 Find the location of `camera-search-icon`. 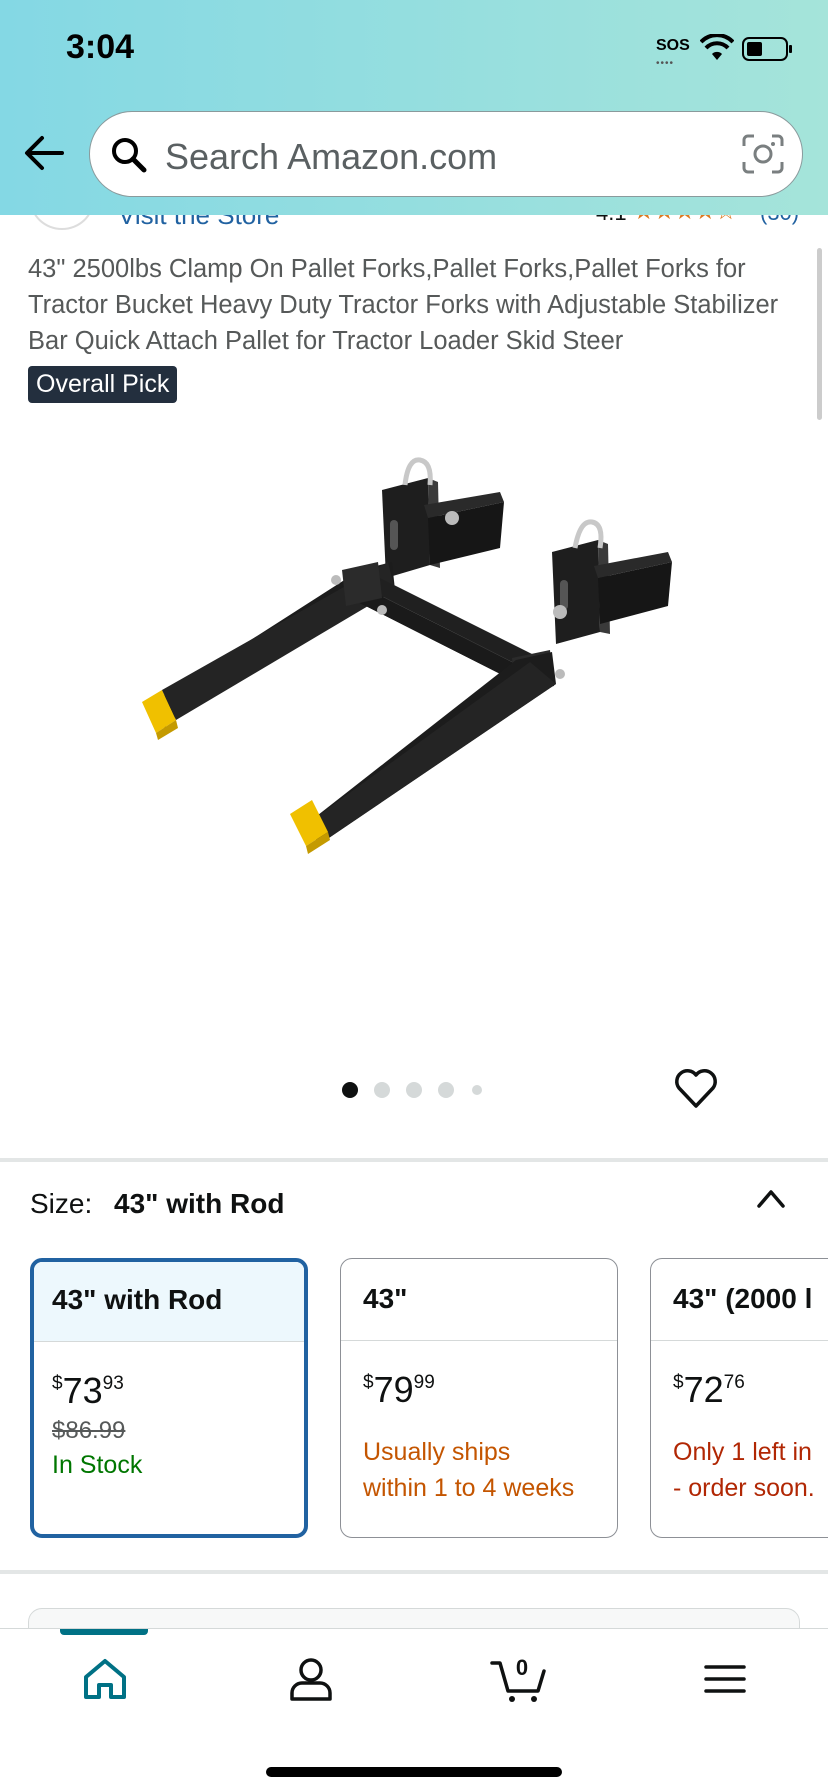

camera-search-icon is located at coordinates (763, 154).